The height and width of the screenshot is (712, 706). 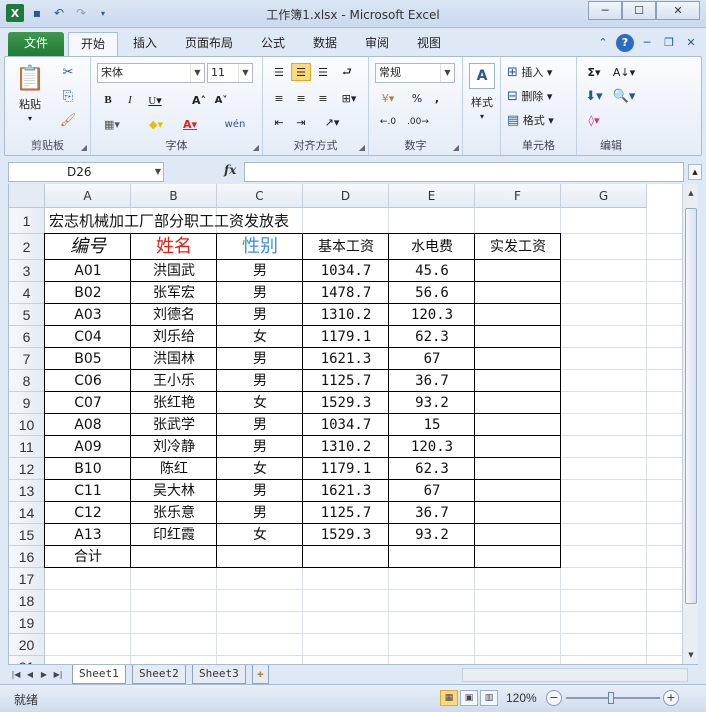 What do you see at coordinates (230, 73) in the screenshot?
I see `font-size-combo: 11 ▼` at bounding box center [230, 73].